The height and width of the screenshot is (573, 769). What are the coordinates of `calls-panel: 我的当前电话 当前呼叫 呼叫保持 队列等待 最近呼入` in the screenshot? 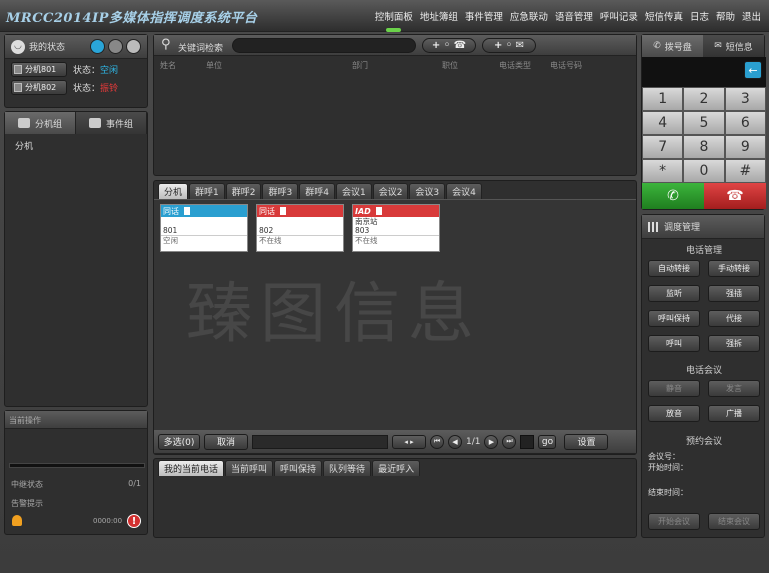 It's located at (395, 498).